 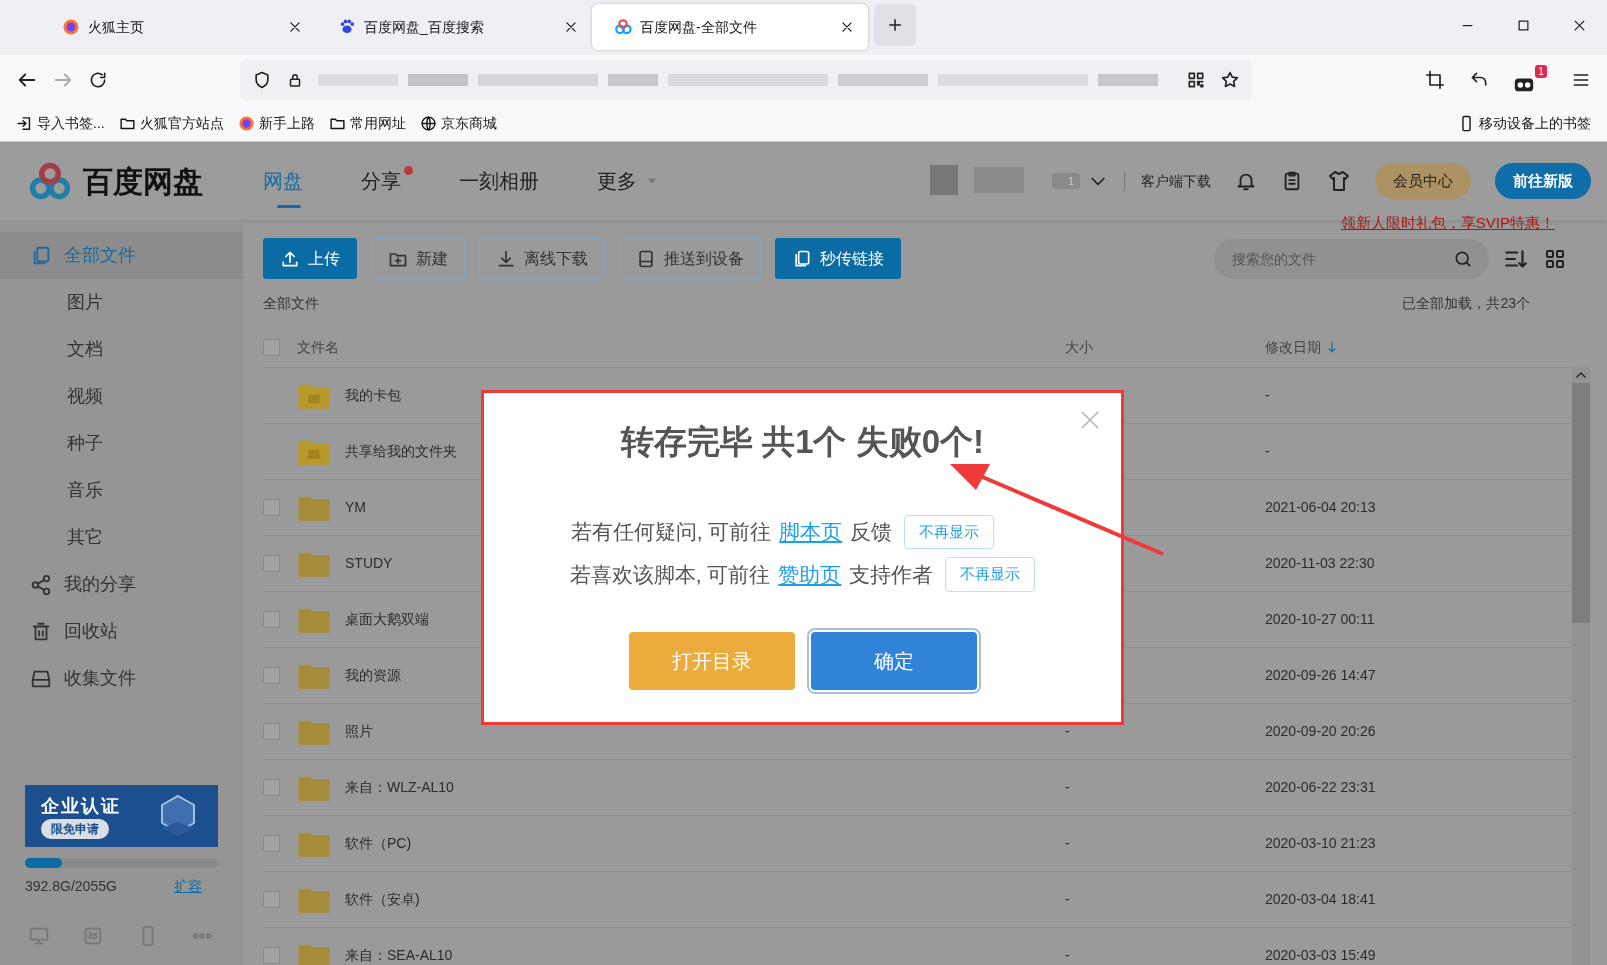 I want to click on column-header: 大小, so click(x=1165, y=347).